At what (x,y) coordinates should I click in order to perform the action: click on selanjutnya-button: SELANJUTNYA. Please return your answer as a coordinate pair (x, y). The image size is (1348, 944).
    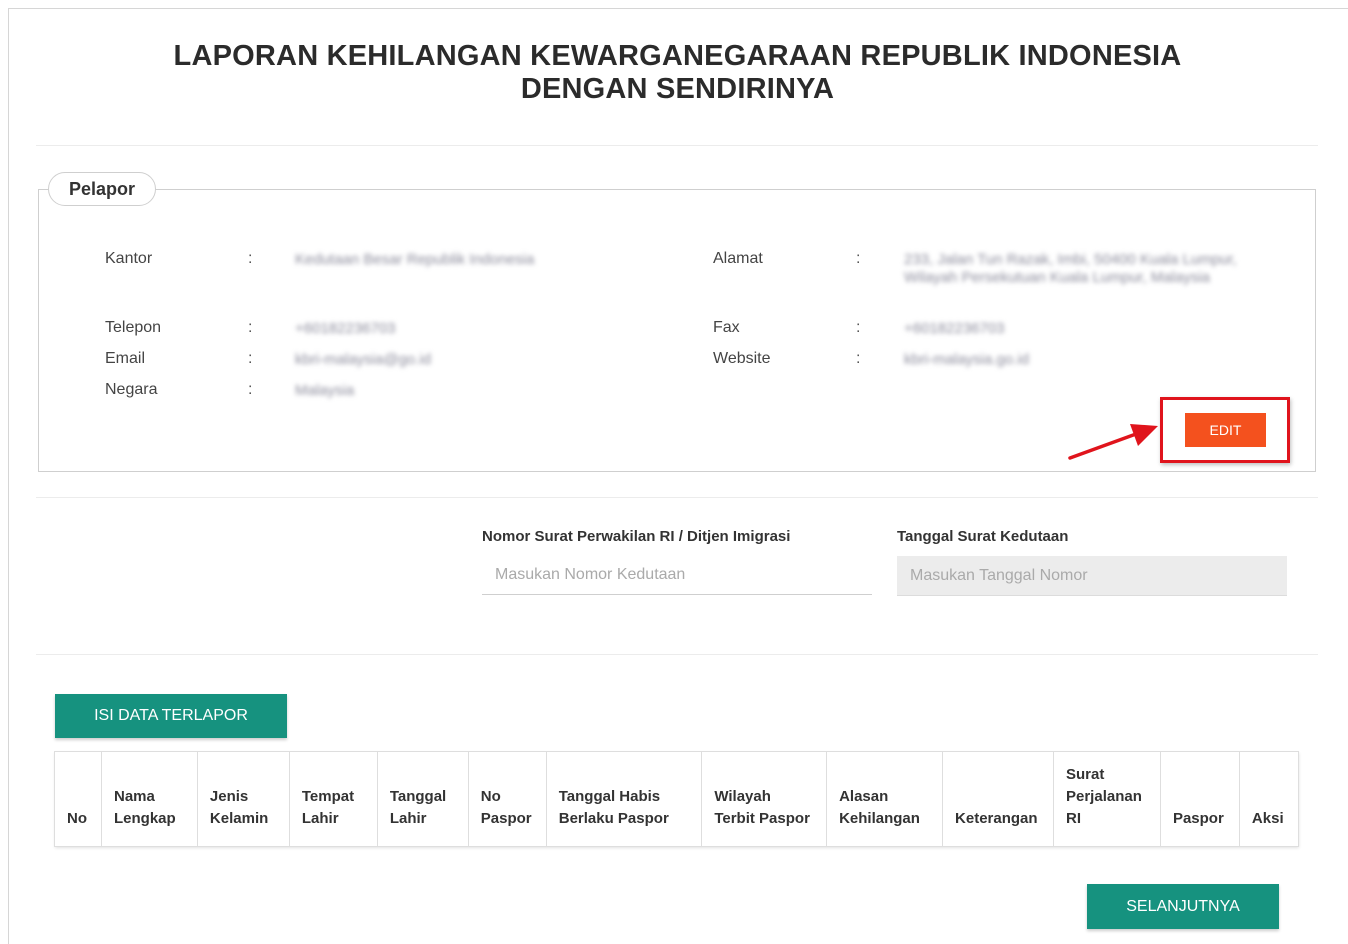
    Looking at the image, I should click on (1183, 906).